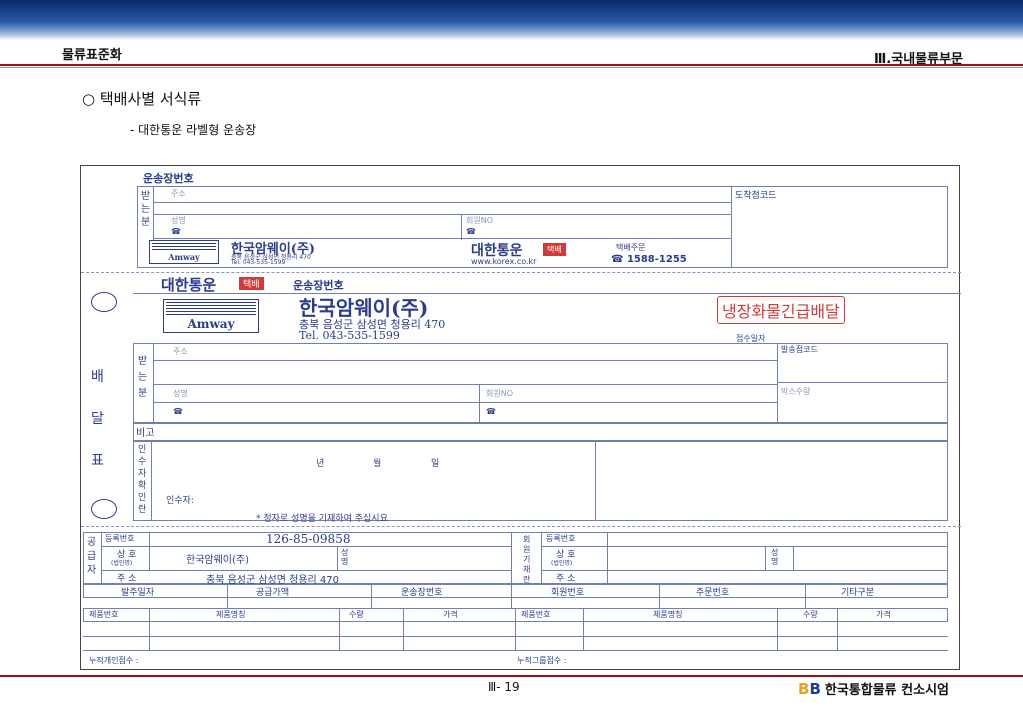 The height and width of the screenshot is (708, 1023). What do you see at coordinates (500, 393) in the screenshot?
I see `member-no-label: 회원NO` at bounding box center [500, 393].